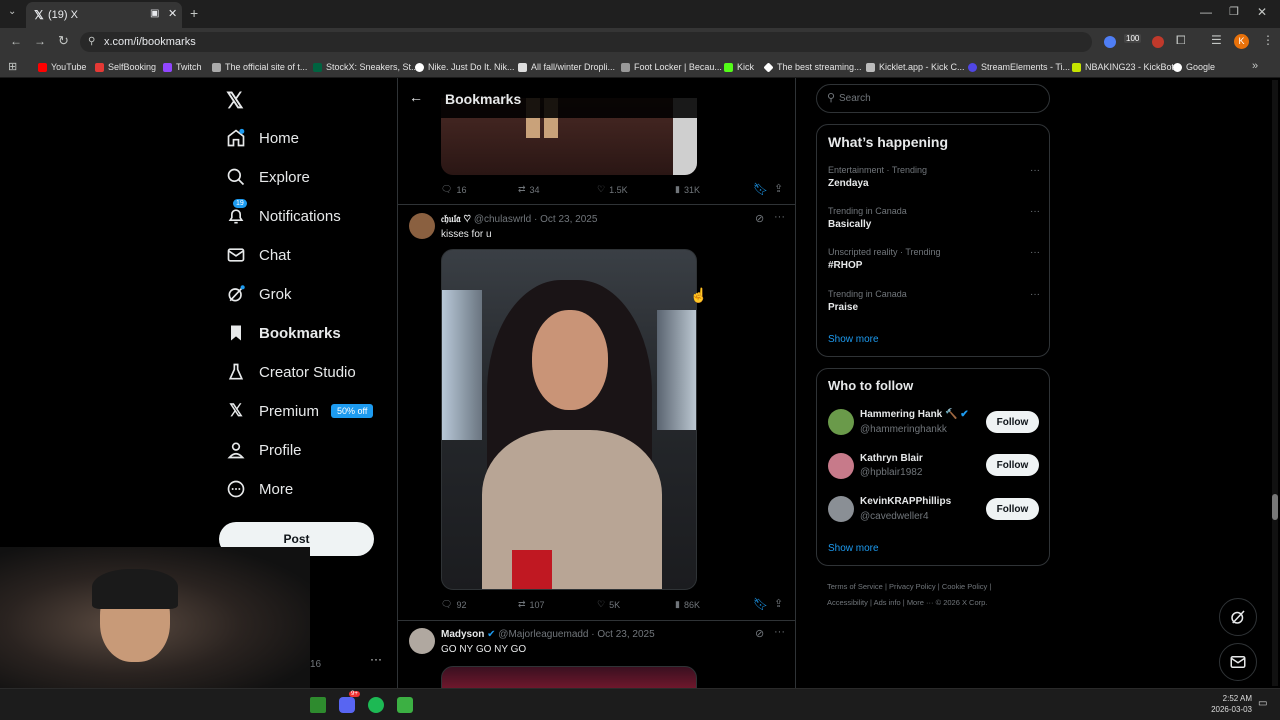 Image resolution: width=1280 pixels, height=720 pixels. What do you see at coordinates (262, 138) in the screenshot?
I see `nav-home: Home` at bounding box center [262, 138].